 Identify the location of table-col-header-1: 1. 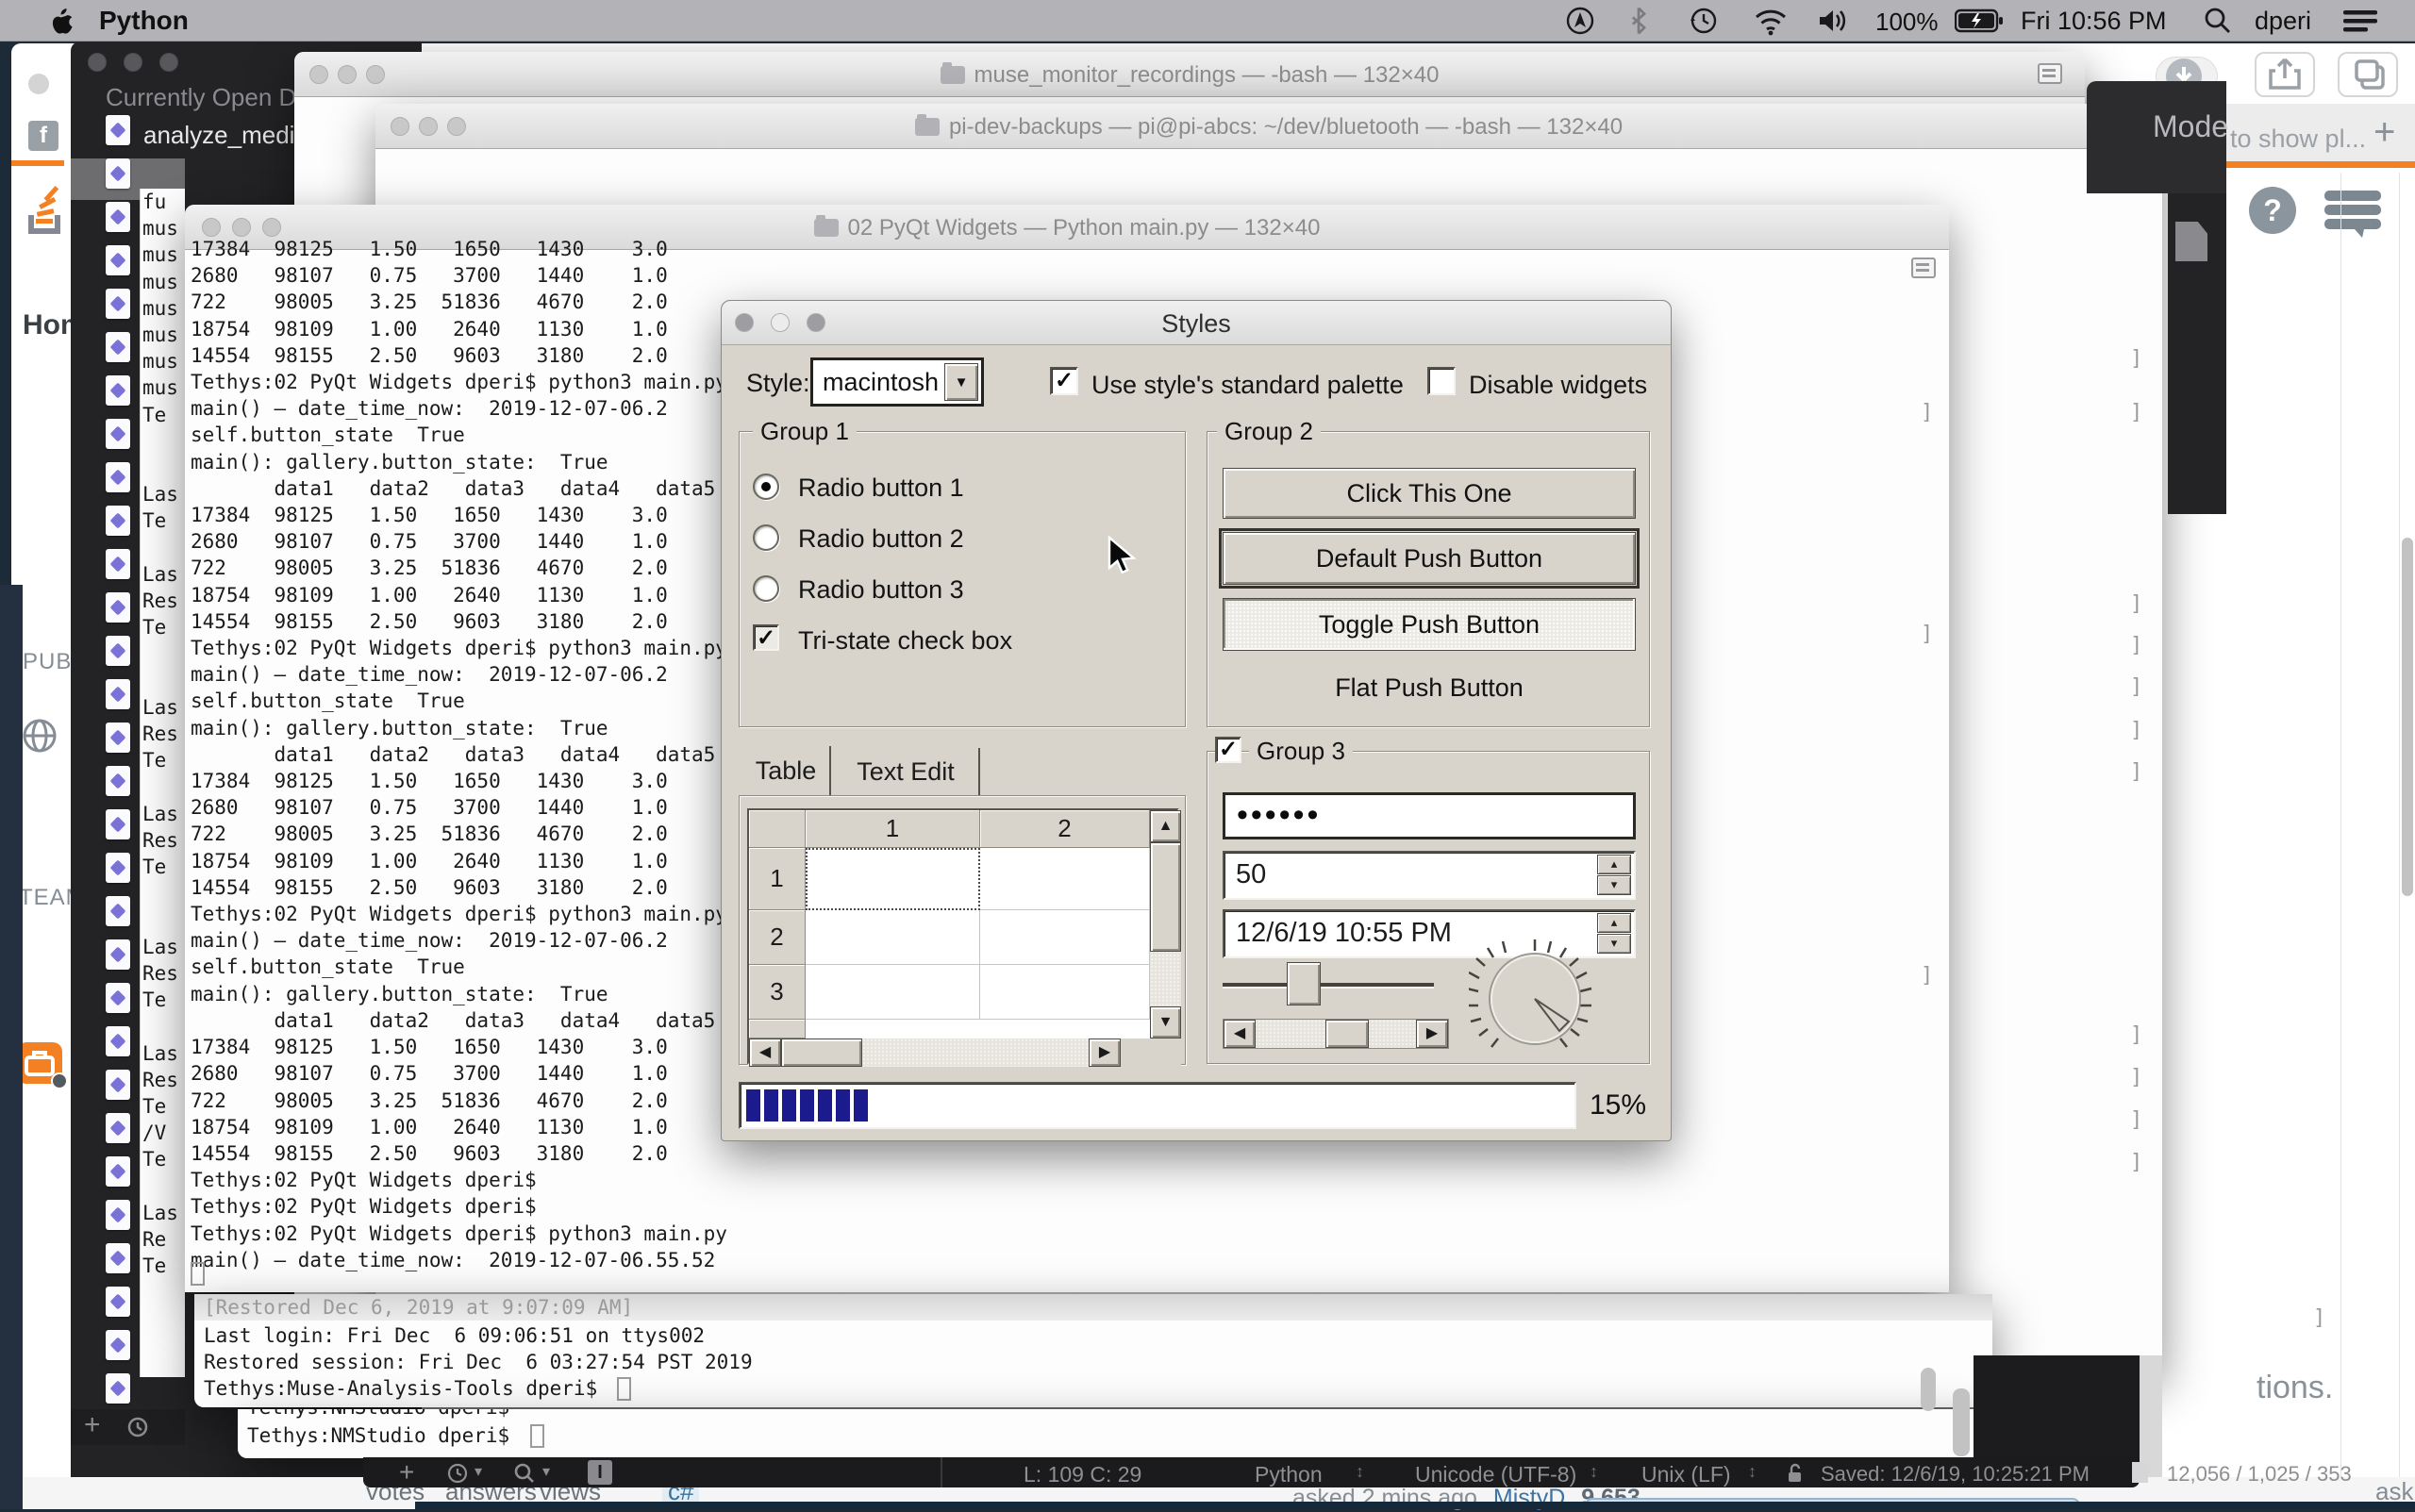
(893, 829).